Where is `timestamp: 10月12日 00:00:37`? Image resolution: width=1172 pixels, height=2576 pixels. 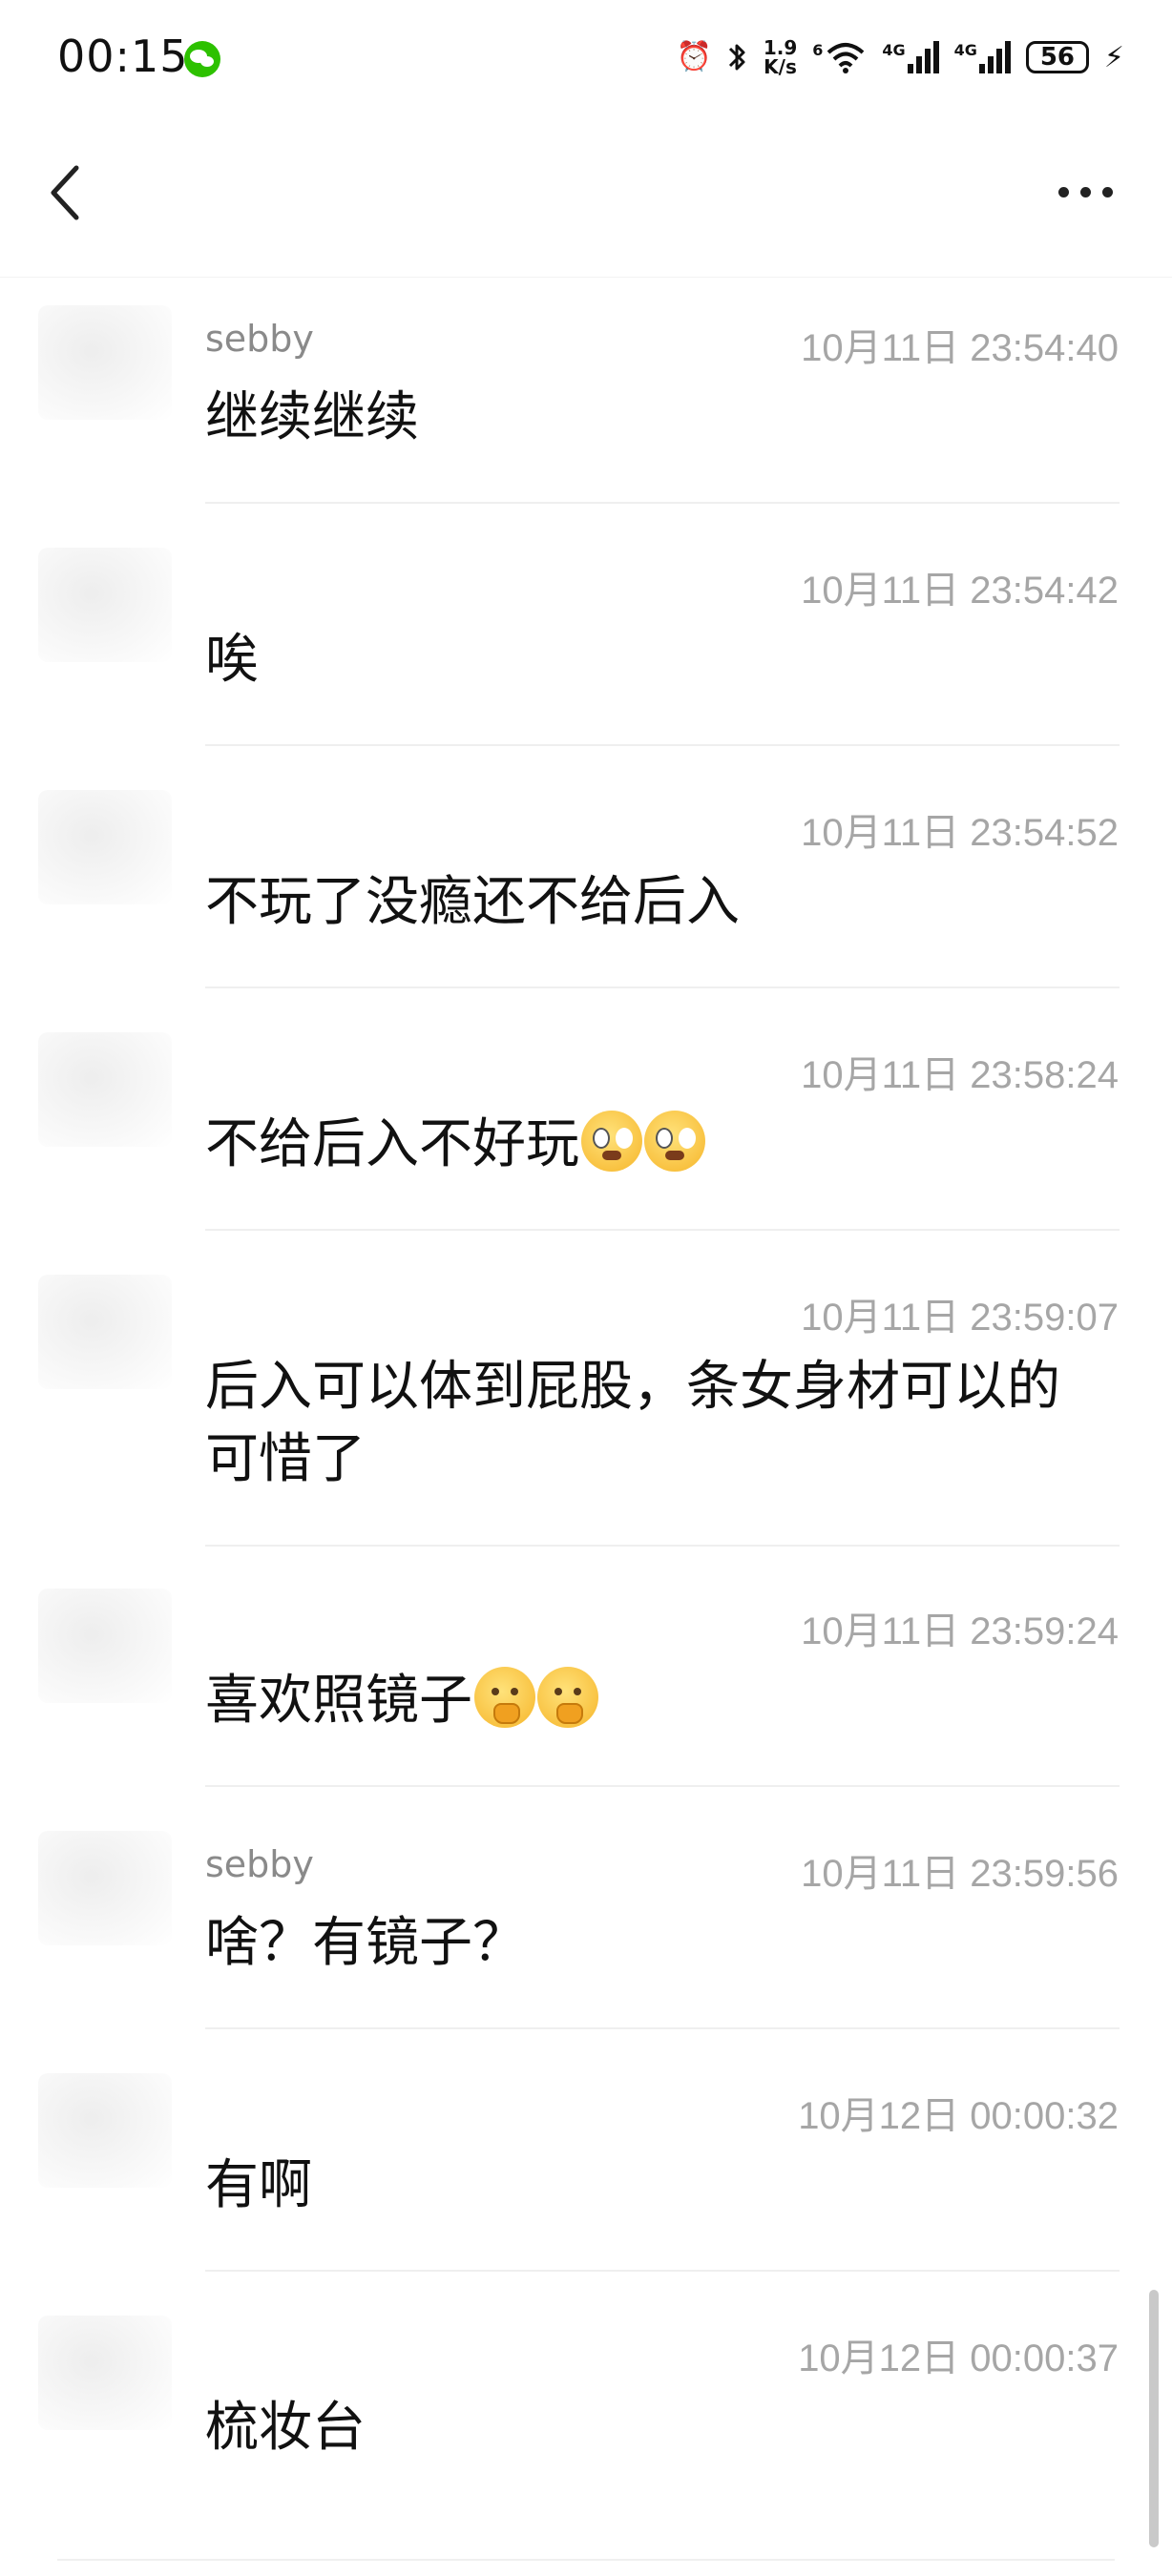 timestamp: 10月12日 00:00:37 is located at coordinates (958, 2358).